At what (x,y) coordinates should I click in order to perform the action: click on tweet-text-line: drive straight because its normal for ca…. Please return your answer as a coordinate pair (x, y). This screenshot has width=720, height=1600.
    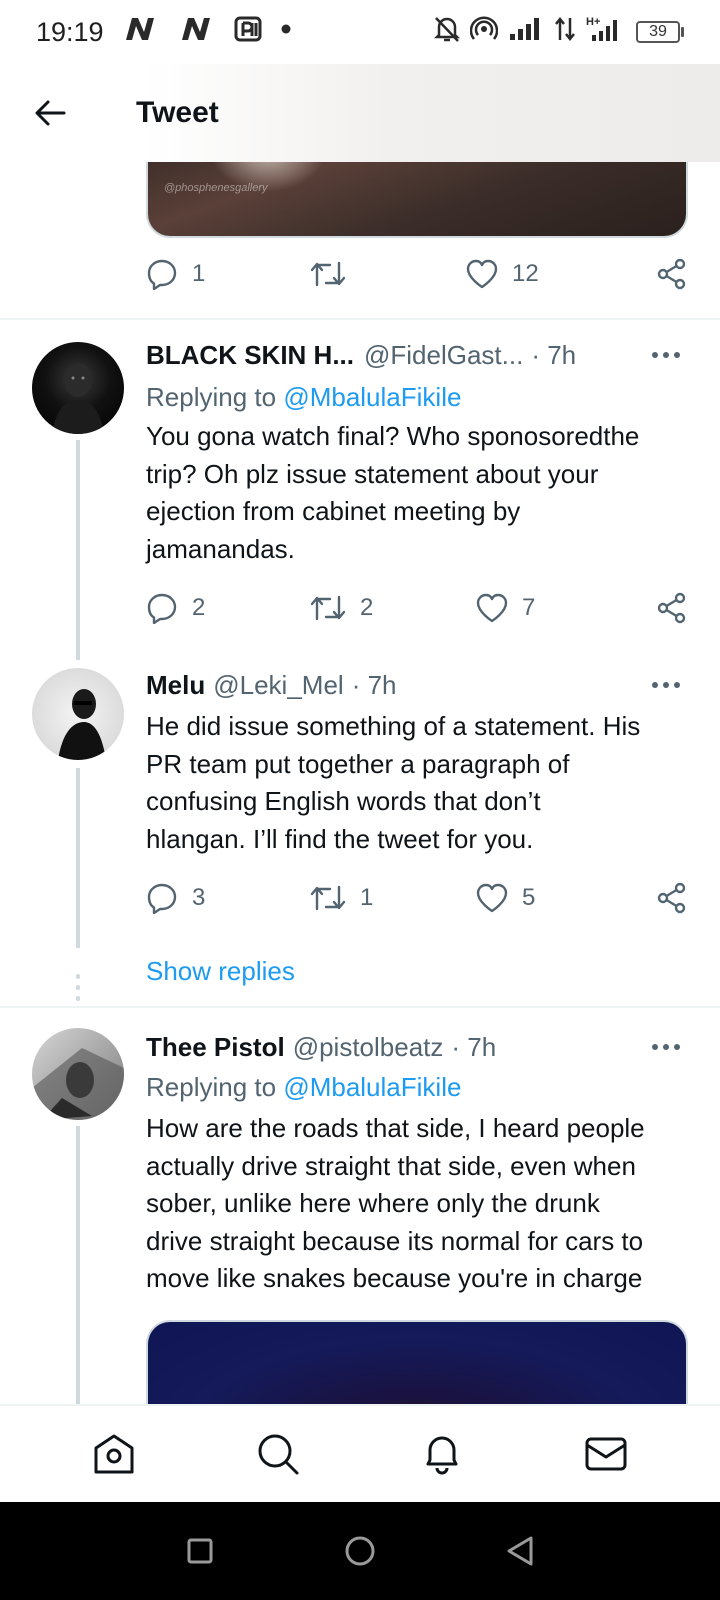
    Looking at the image, I should click on (395, 1240).